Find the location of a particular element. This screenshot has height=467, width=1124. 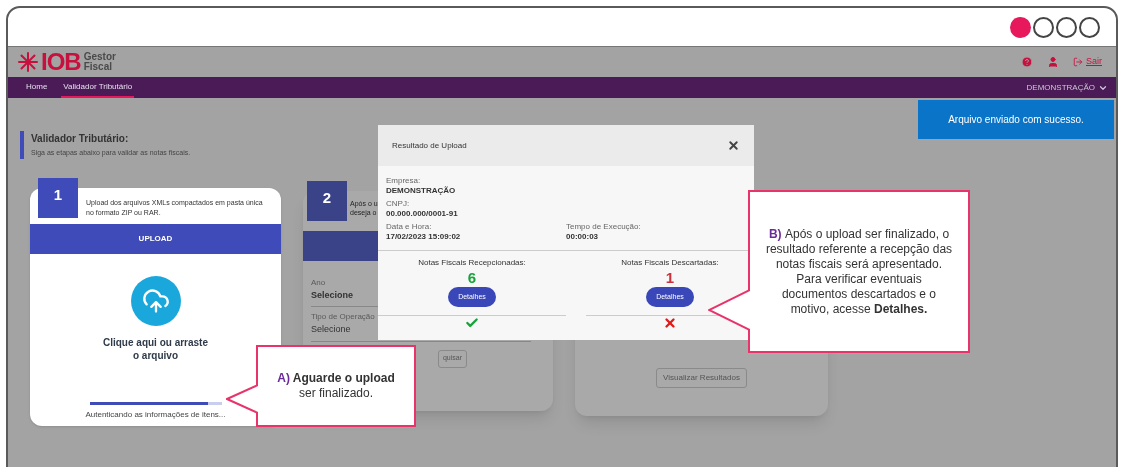

field-label: Data e Hora: is located at coordinates (409, 227).